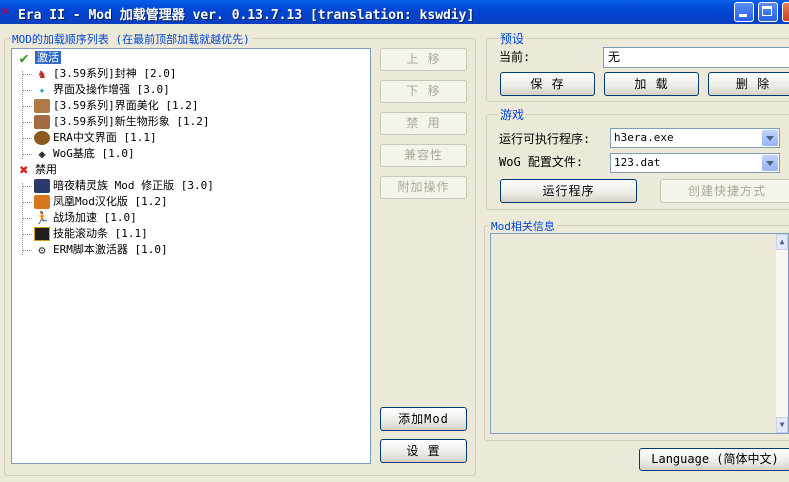  What do you see at coordinates (724, 191) in the screenshot?
I see `create-shortcut-button: 创建快捷方式` at bounding box center [724, 191].